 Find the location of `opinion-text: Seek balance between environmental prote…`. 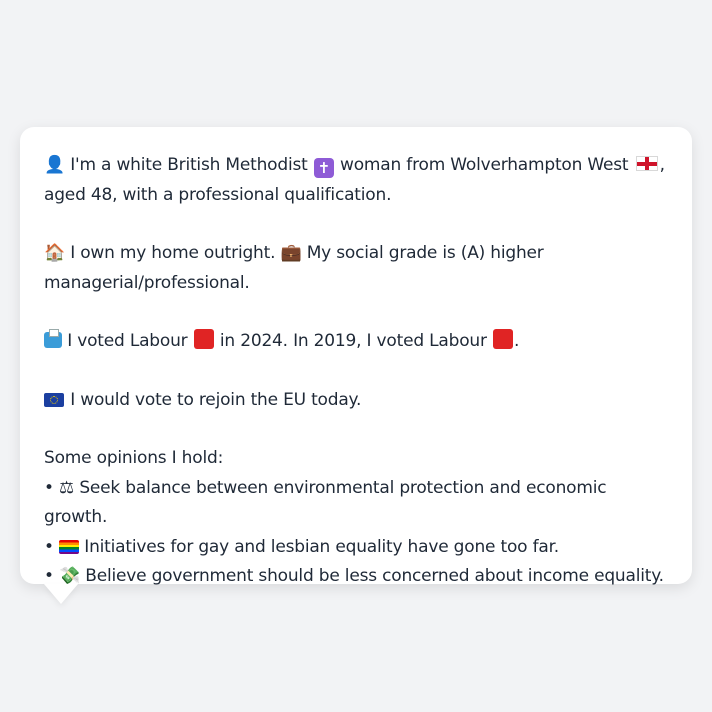

opinion-text: Seek balance between environmental prote… is located at coordinates (325, 502).